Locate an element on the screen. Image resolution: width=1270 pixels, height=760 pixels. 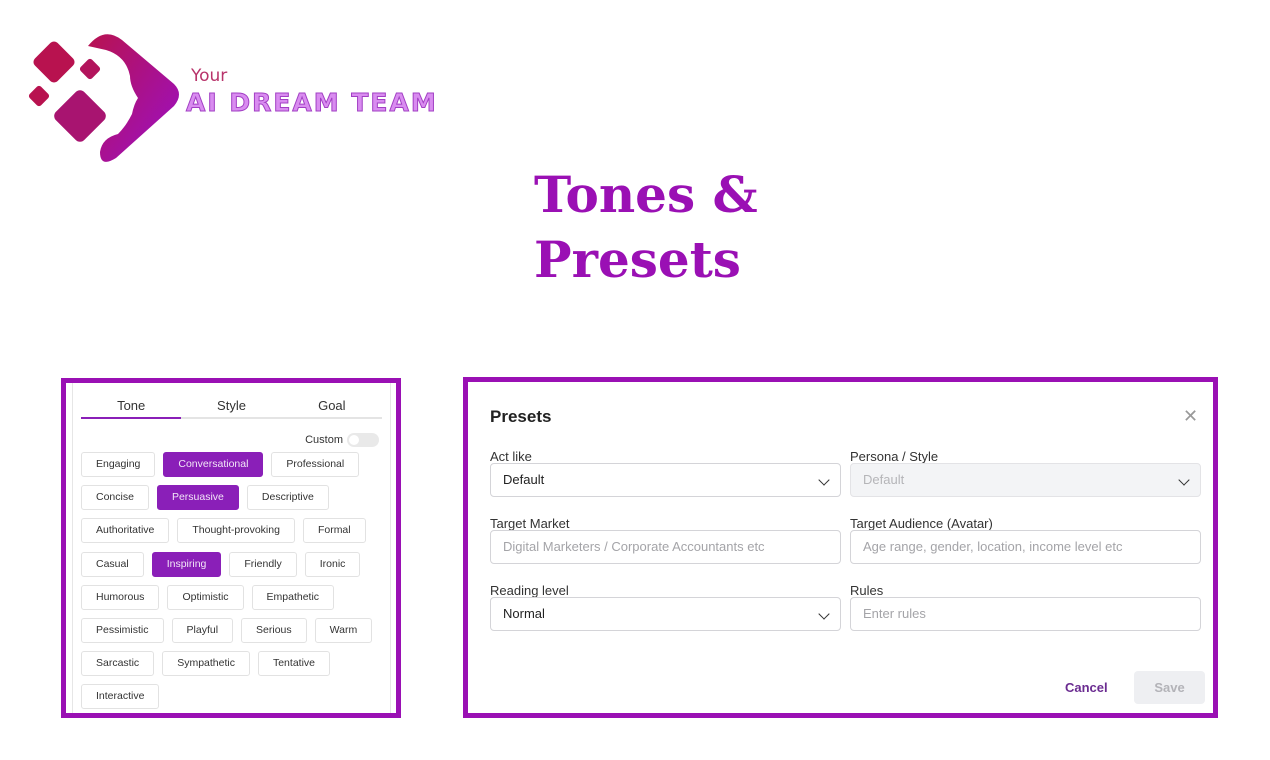
tone-chip-casual: Casual is located at coordinates (112, 564).